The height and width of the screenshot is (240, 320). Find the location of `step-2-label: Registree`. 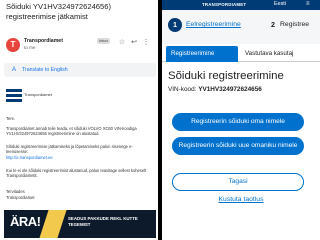

step-2-label: Registree is located at coordinates (295, 24).